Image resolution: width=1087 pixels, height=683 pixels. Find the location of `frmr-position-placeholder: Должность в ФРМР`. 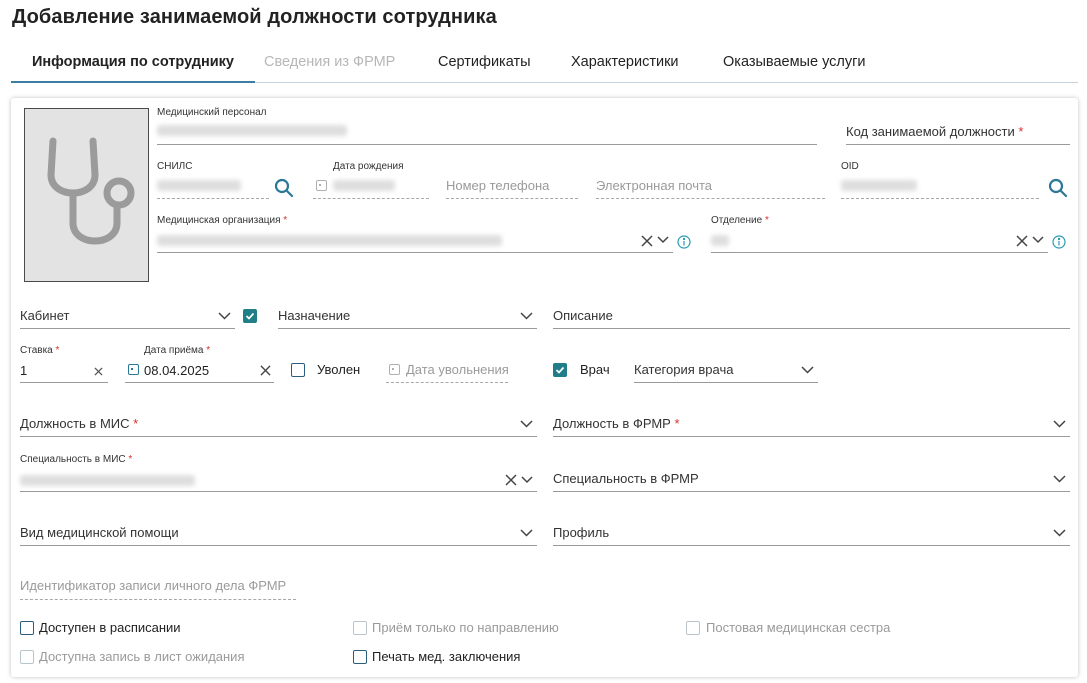

frmr-position-placeholder: Должность в ФРМР is located at coordinates (612, 423).